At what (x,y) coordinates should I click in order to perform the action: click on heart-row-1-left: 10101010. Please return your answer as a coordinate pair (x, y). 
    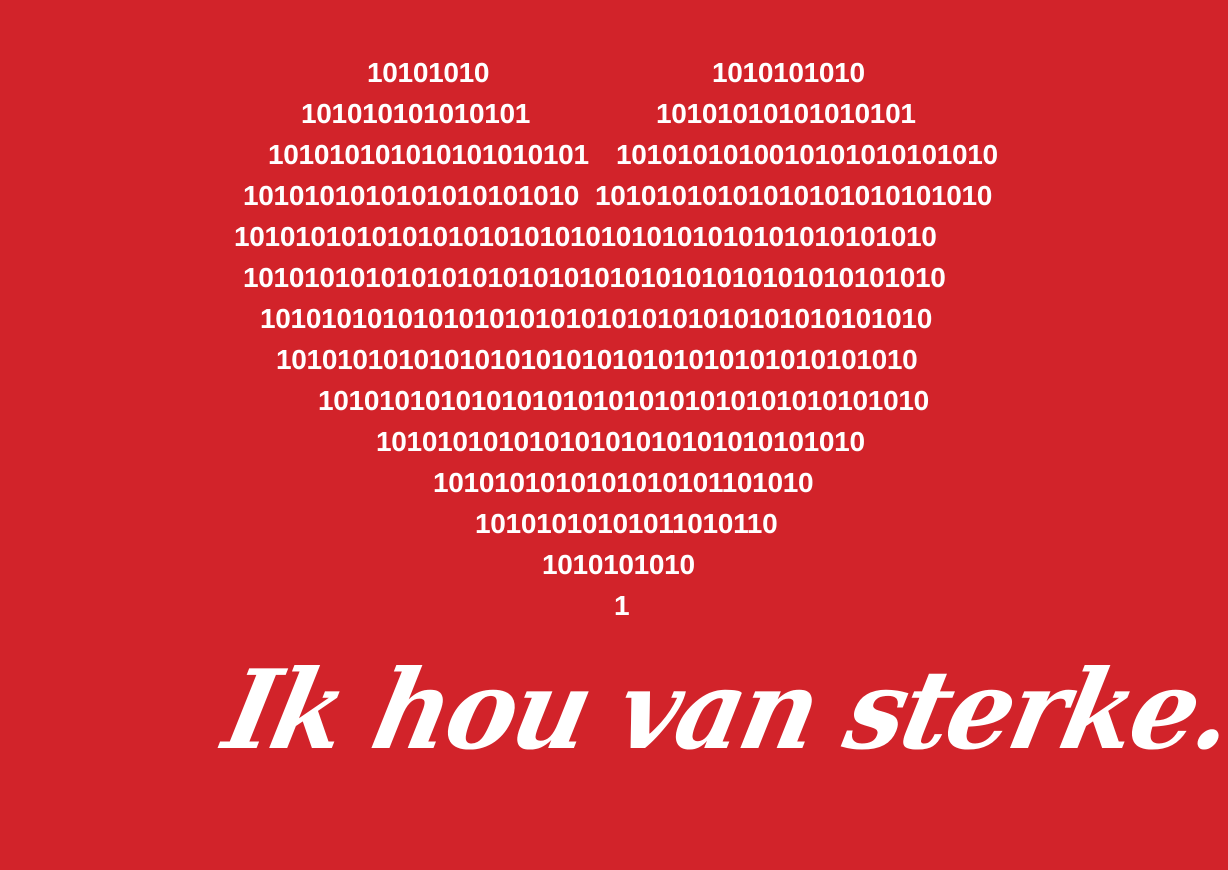
    Looking at the image, I should click on (428, 72).